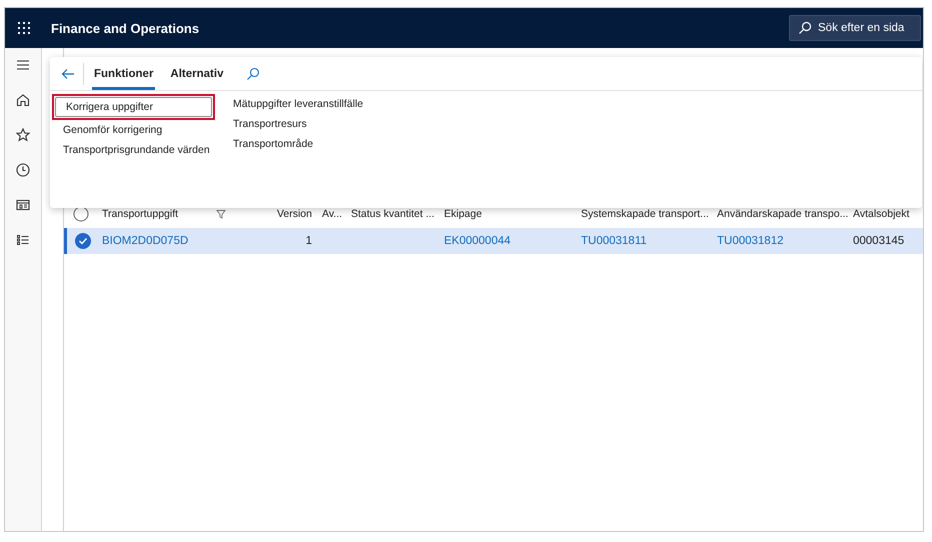 This screenshot has width=932, height=542. What do you see at coordinates (855, 28) in the screenshot?
I see `page-search-field: Sök efter en sida` at bounding box center [855, 28].